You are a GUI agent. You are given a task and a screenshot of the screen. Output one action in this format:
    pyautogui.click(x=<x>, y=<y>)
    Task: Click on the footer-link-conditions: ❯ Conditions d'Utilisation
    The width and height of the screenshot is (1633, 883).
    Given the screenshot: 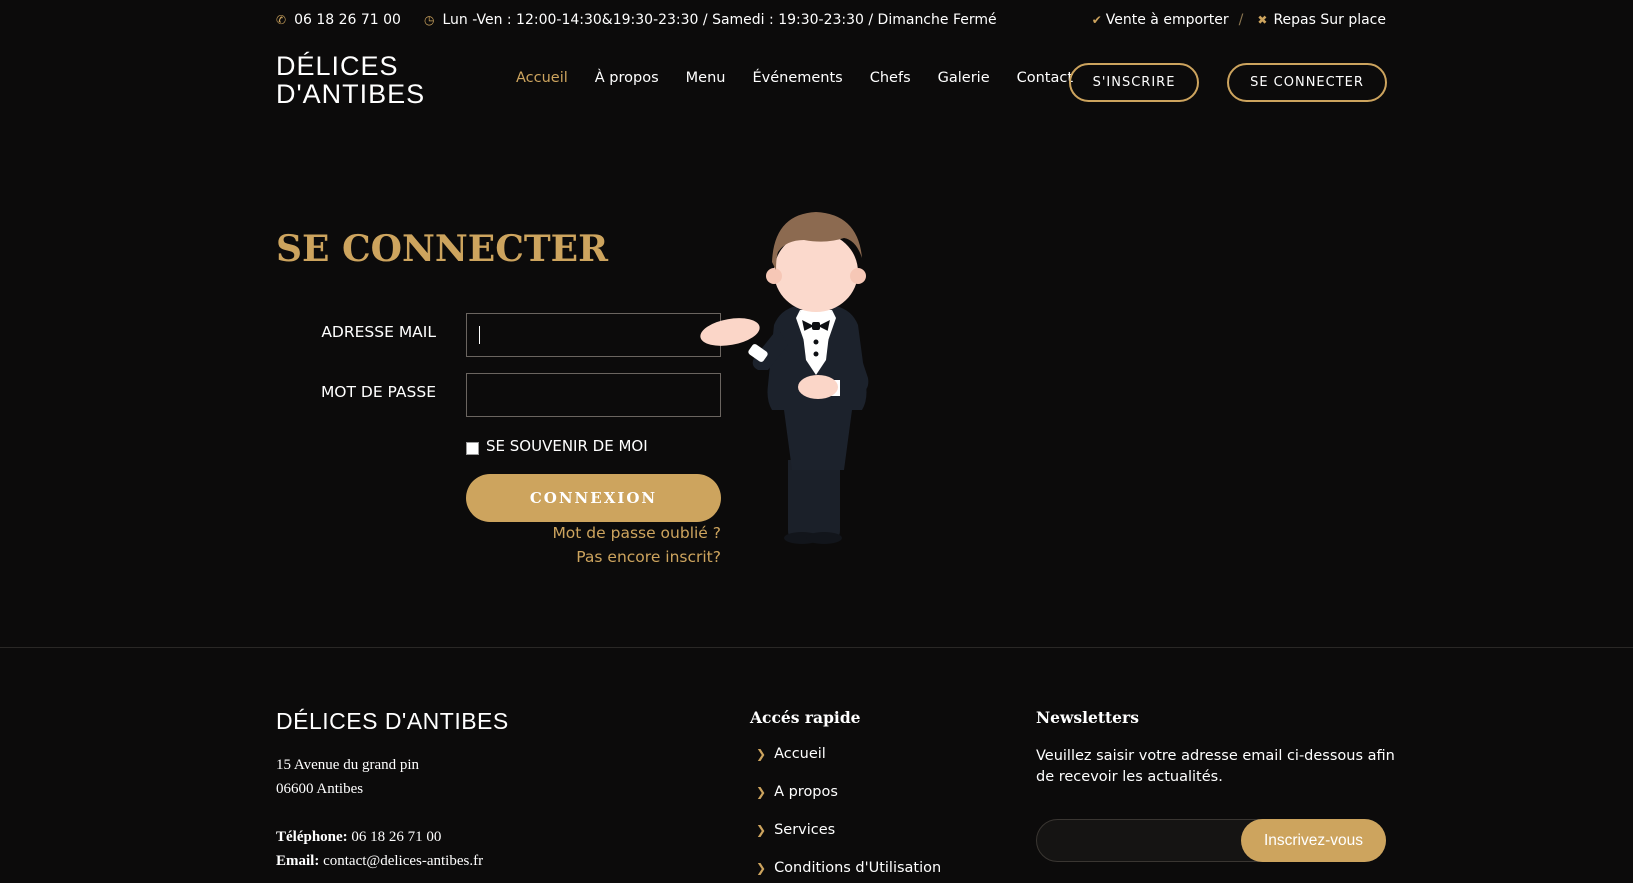 What is the action you would take?
    pyautogui.click(x=848, y=868)
    